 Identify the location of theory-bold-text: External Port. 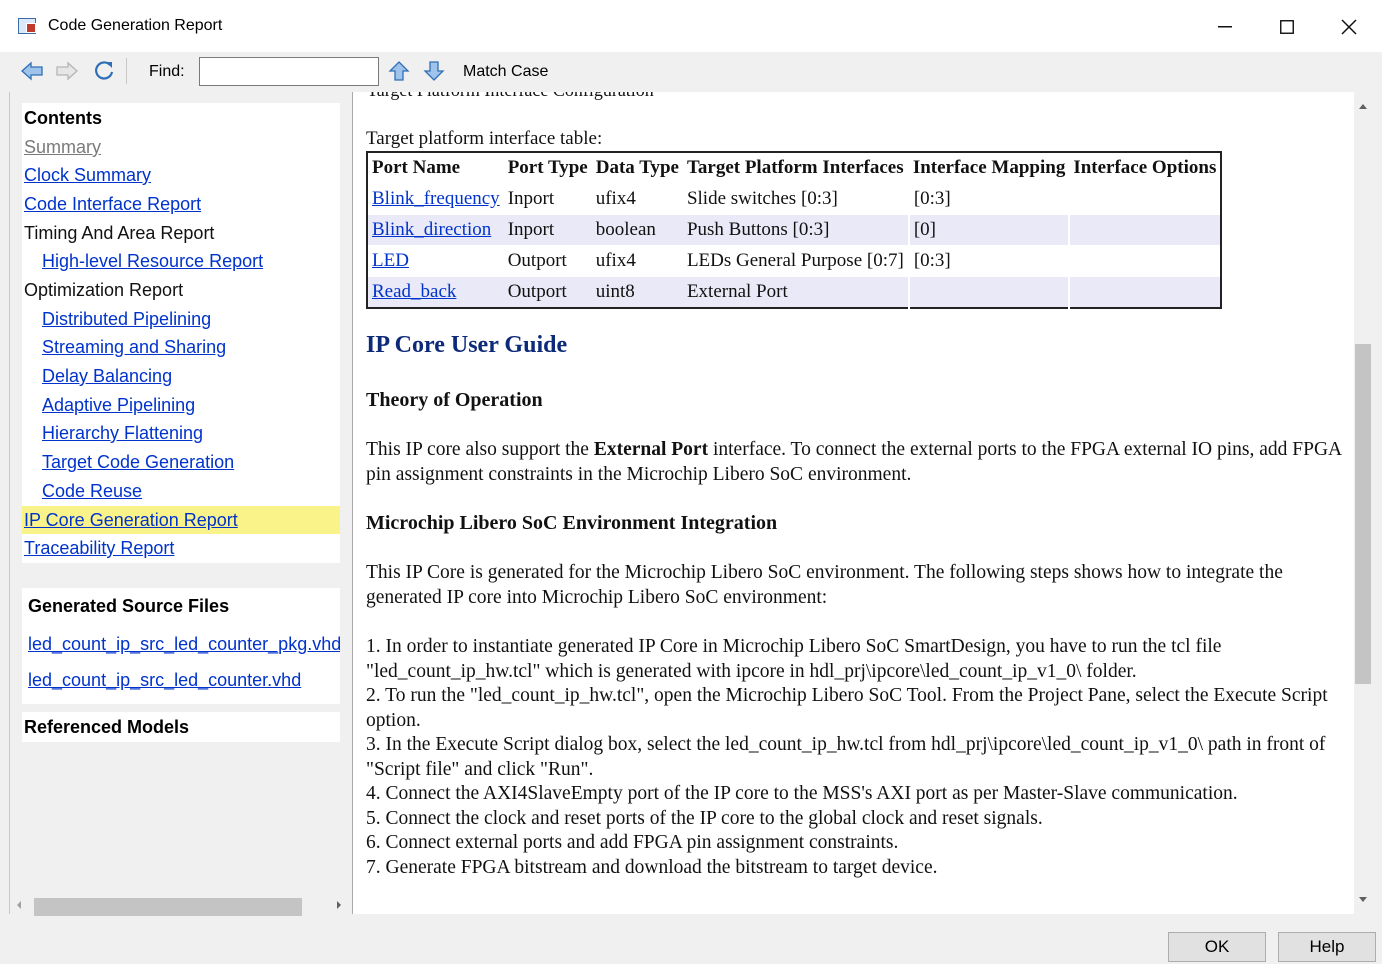
(651, 449).